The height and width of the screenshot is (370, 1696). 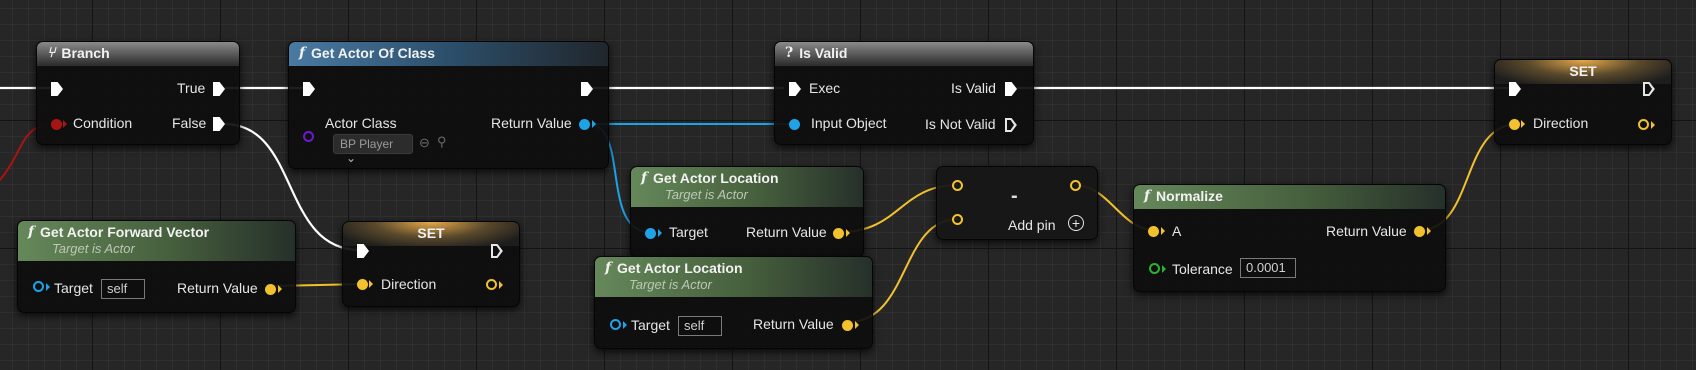 I want to click on actor-class-dropdown: BP Player ⌄, so click(x=373, y=149).